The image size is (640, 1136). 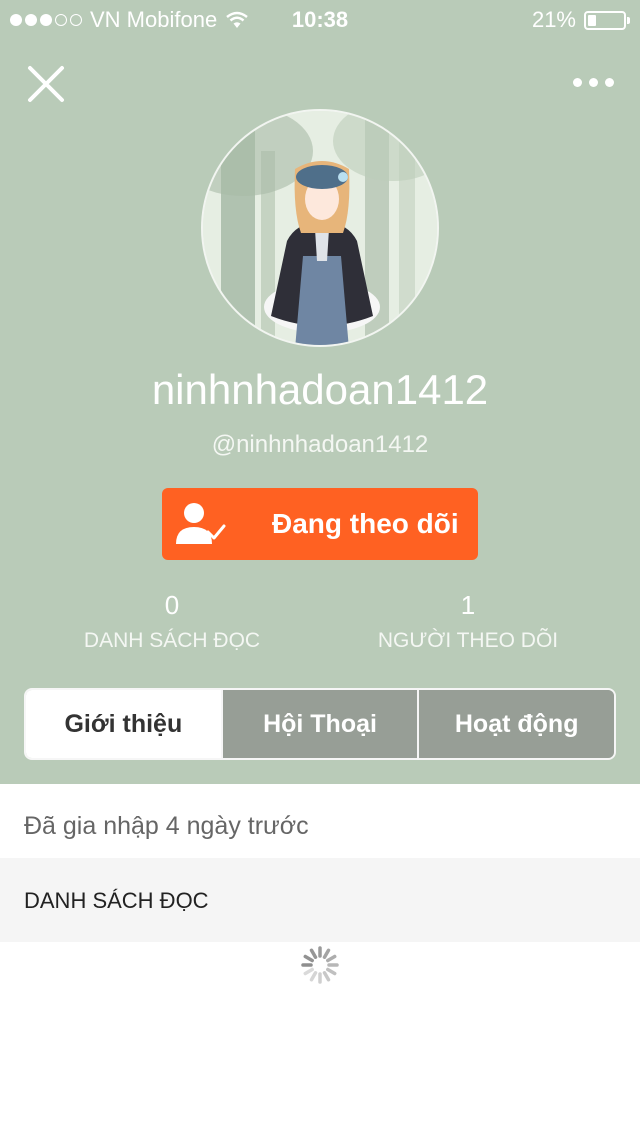 I want to click on followers-count: 1, so click(x=468, y=605).